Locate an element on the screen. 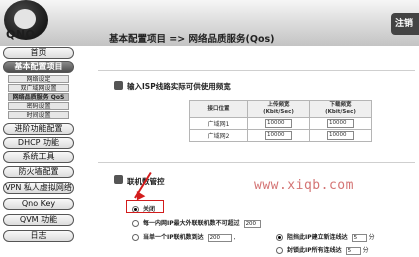 The height and width of the screenshot is (257, 419). watermark: www.xiqb.com is located at coordinates (304, 185).